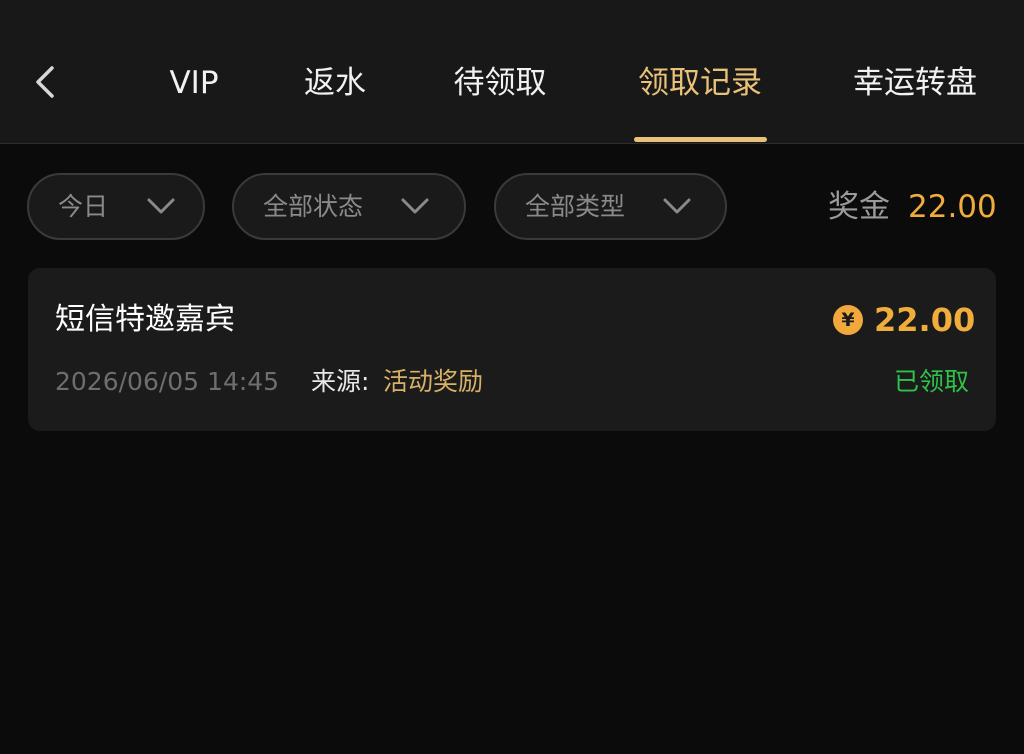  What do you see at coordinates (335, 83) in the screenshot?
I see `tab-rebate: 返水` at bounding box center [335, 83].